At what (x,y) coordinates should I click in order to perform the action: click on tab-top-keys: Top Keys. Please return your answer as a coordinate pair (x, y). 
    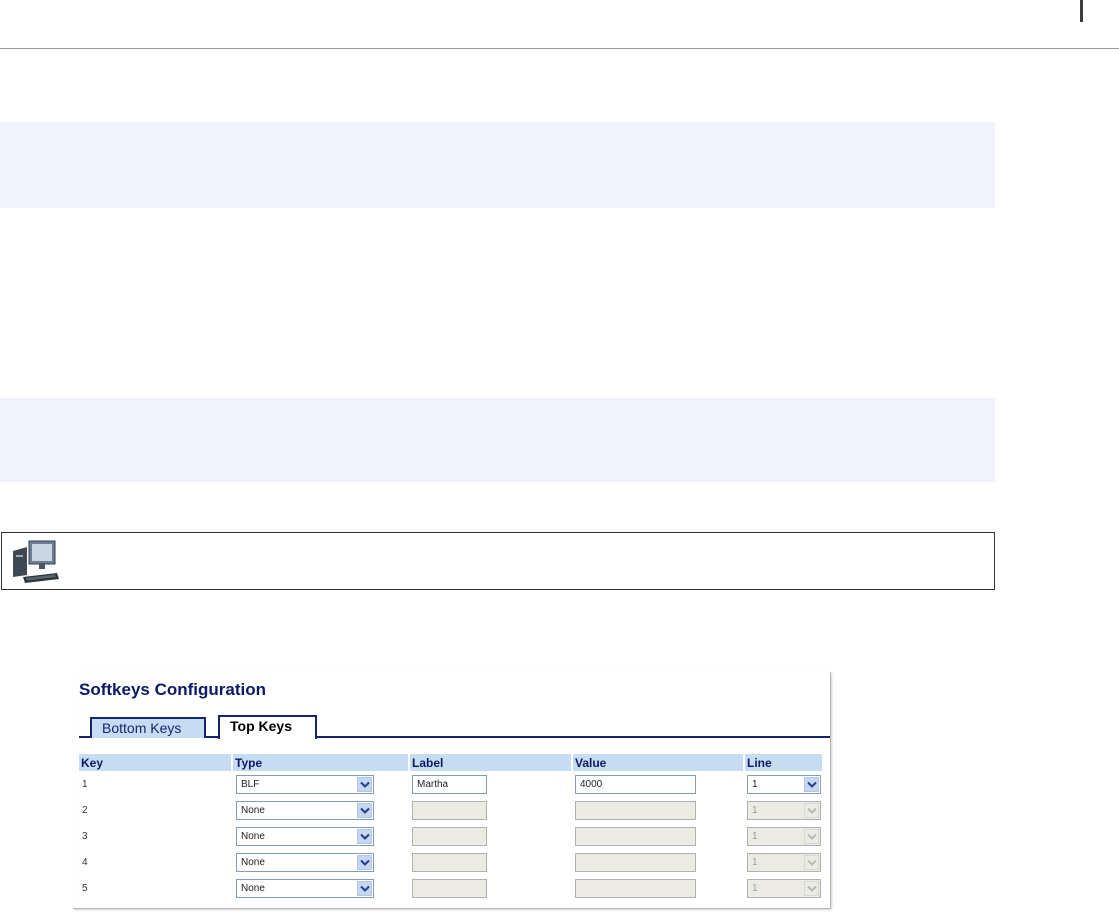
    Looking at the image, I should click on (267, 728).